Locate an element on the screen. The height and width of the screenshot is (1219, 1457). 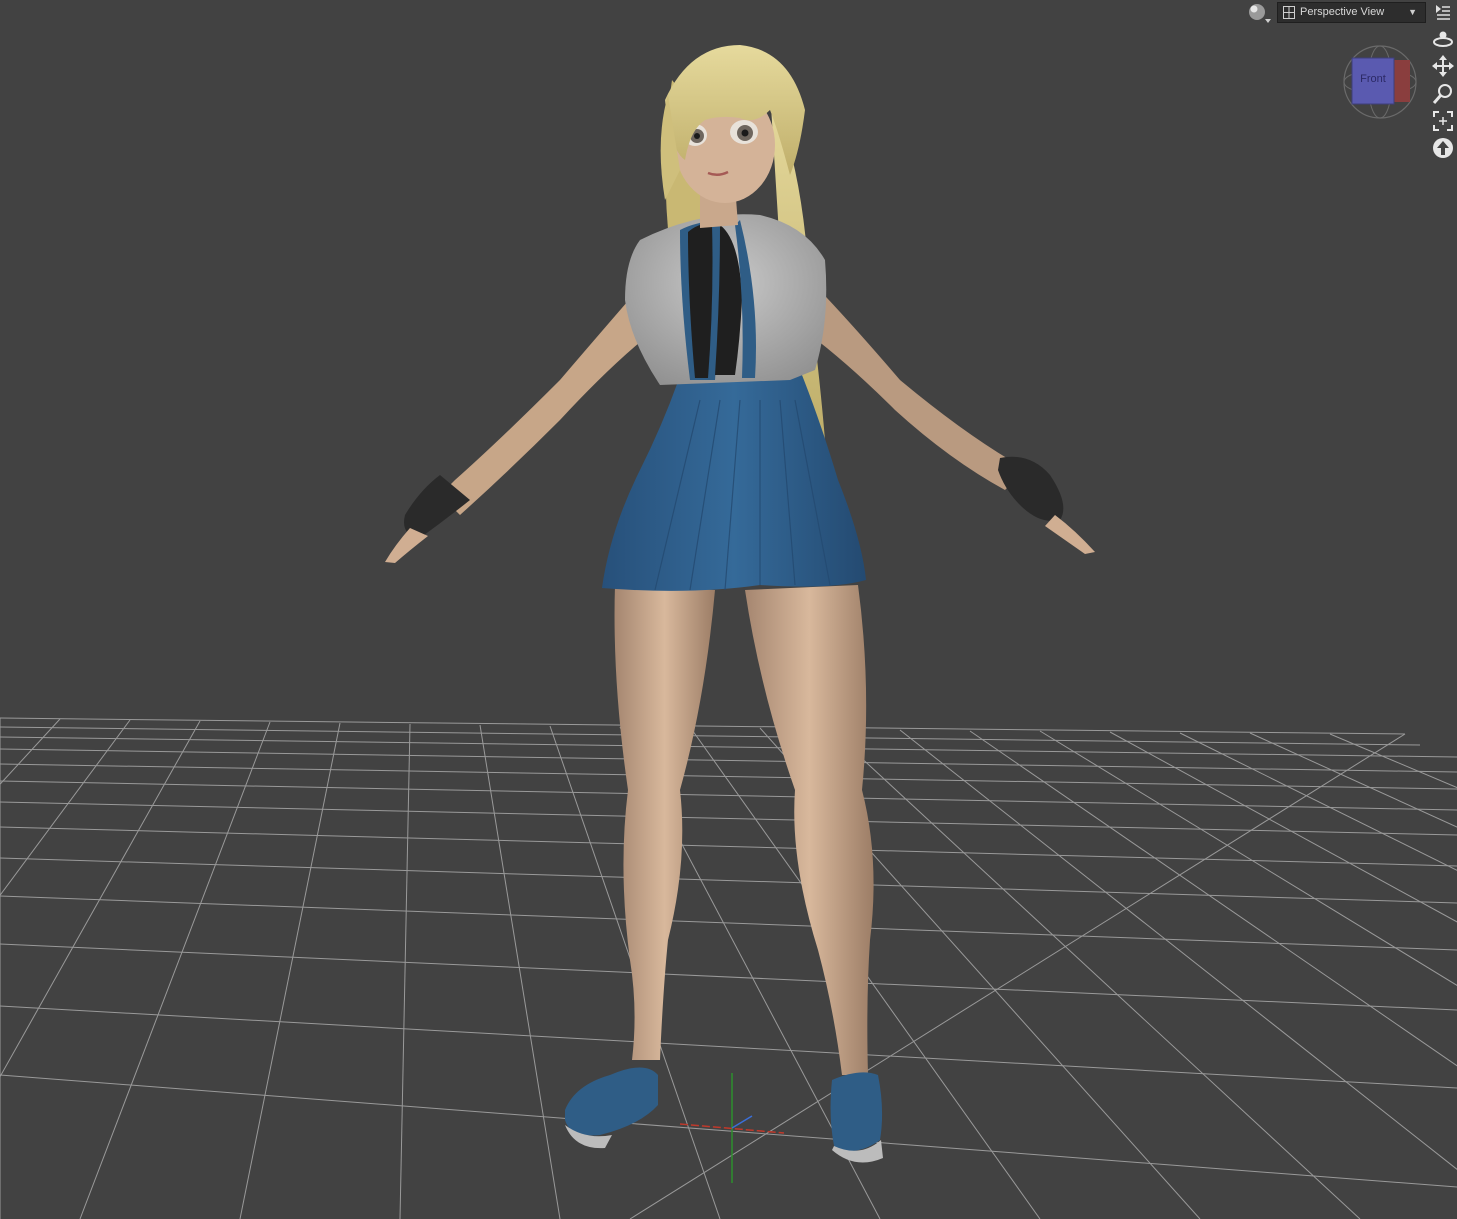
view-selector-label: Perspective View is located at coordinates (1342, 12).